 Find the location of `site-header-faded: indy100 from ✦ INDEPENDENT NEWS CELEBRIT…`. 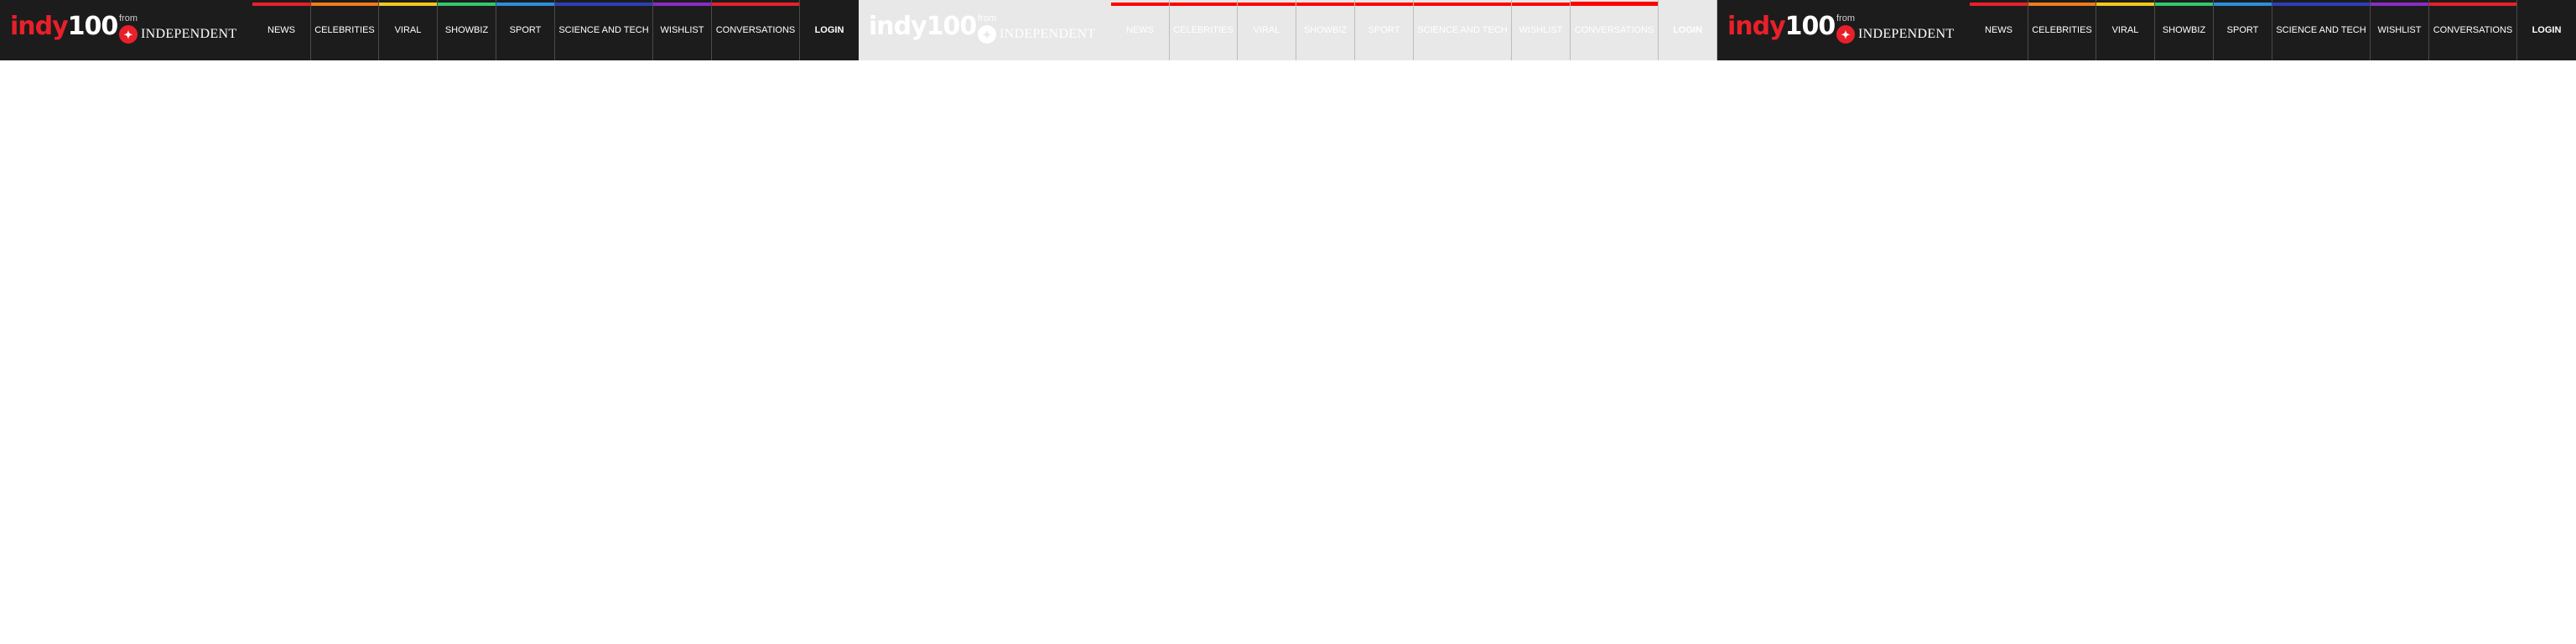

site-header-faded: indy100 from ✦ INDEPENDENT NEWS CELEBRIT… is located at coordinates (1288, 30).